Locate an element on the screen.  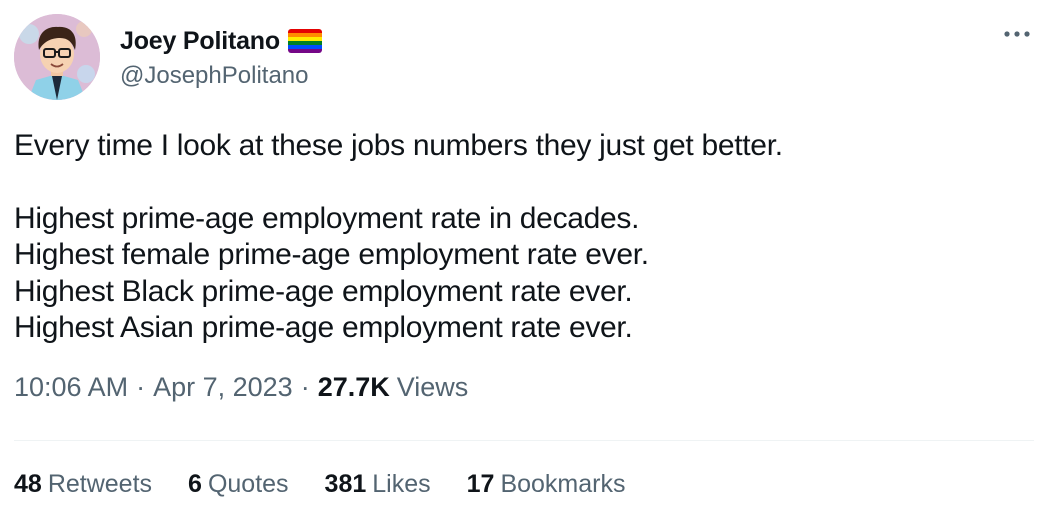
name-row: Joey Politano is located at coordinates (221, 41).